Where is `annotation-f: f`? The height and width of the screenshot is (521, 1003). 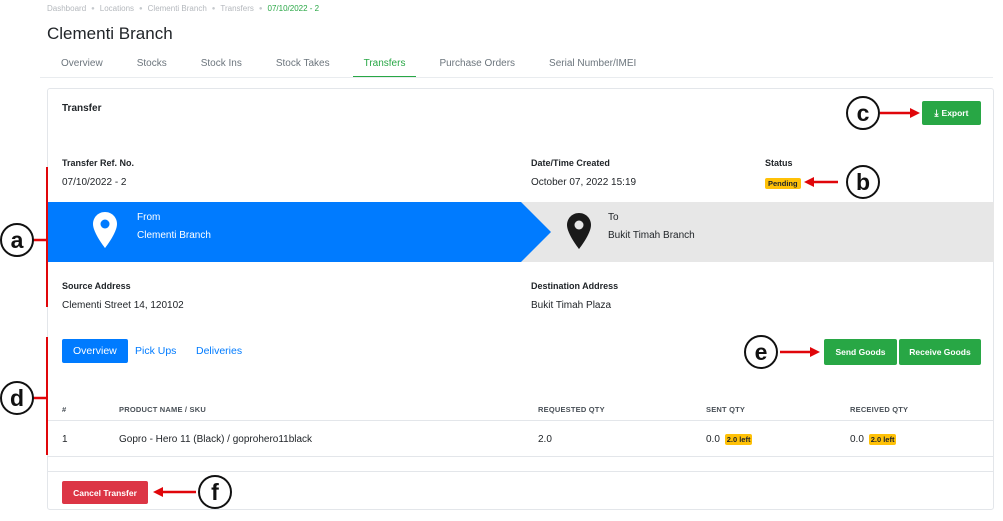 annotation-f: f is located at coordinates (215, 492).